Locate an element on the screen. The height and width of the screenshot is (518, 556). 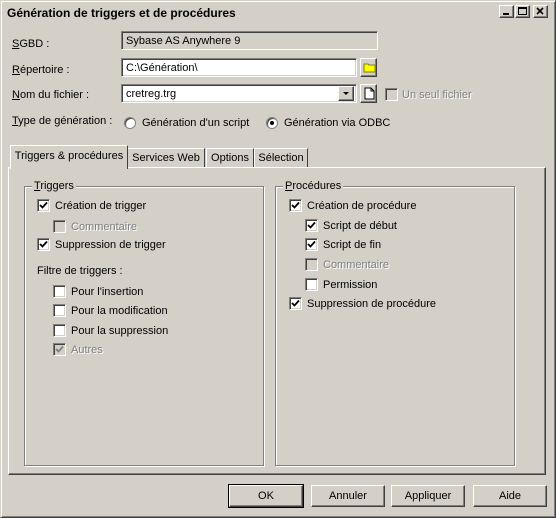
browse-folder-button is located at coordinates (368, 67).